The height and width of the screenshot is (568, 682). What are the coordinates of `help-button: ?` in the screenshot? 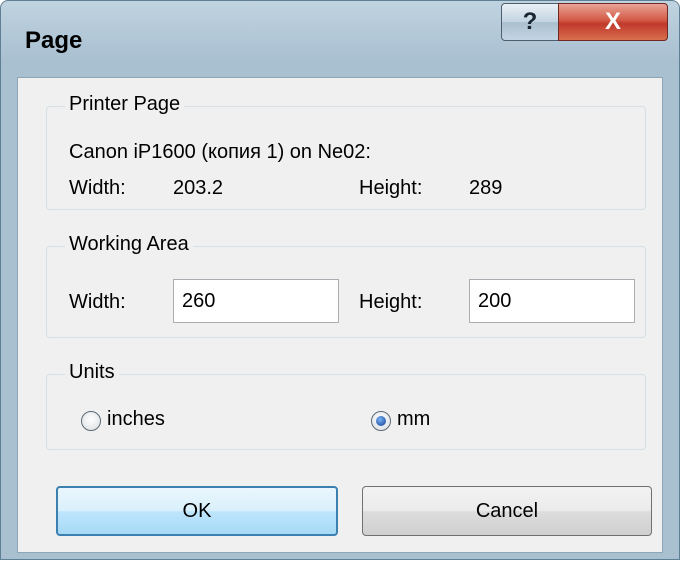 It's located at (530, 22).